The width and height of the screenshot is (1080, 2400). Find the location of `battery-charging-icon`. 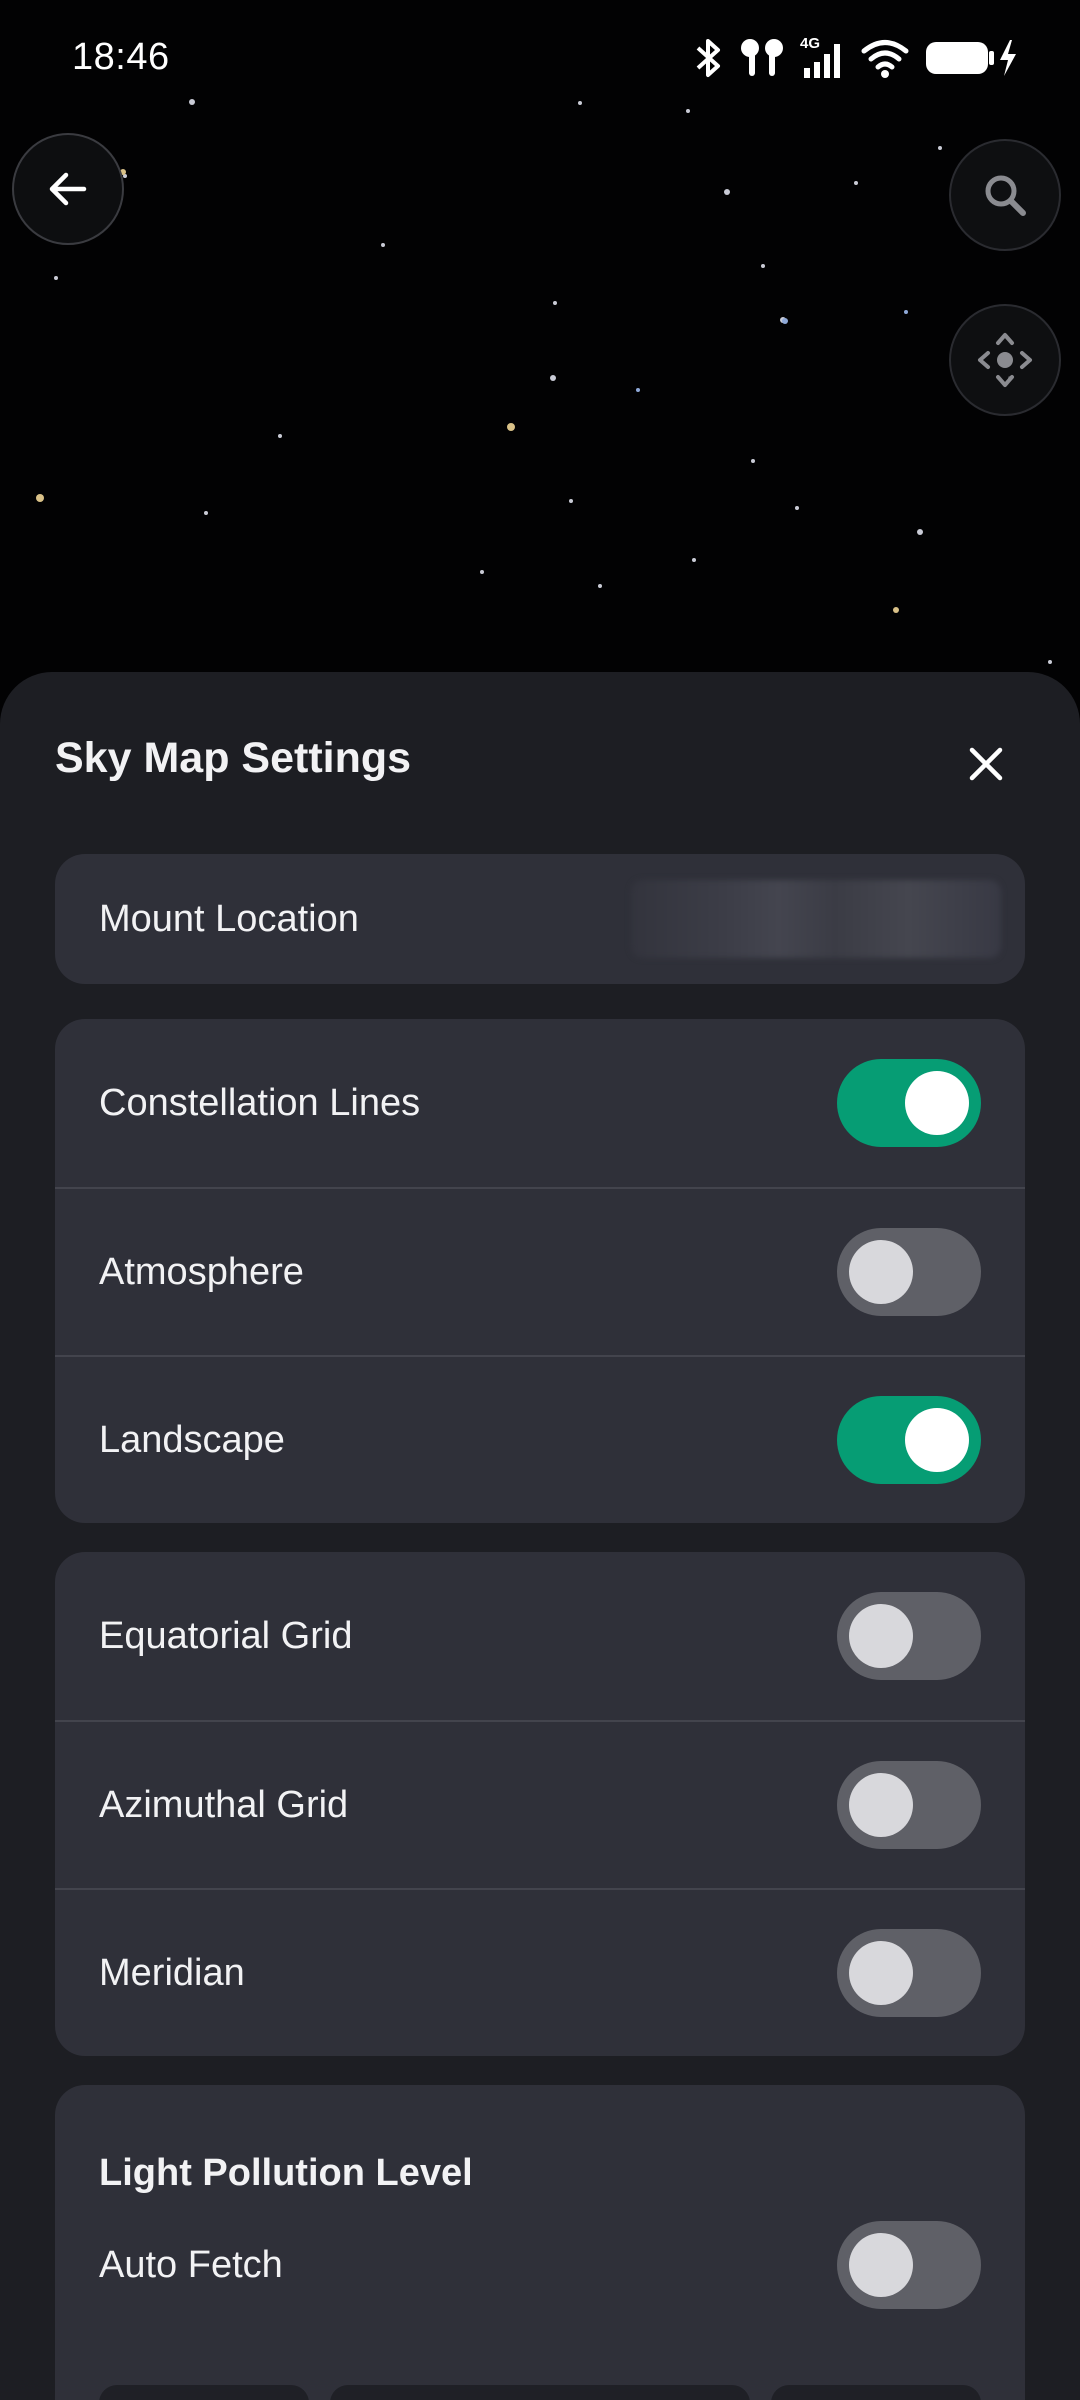

battery-charging-icon is located at coordinates (971, 58).